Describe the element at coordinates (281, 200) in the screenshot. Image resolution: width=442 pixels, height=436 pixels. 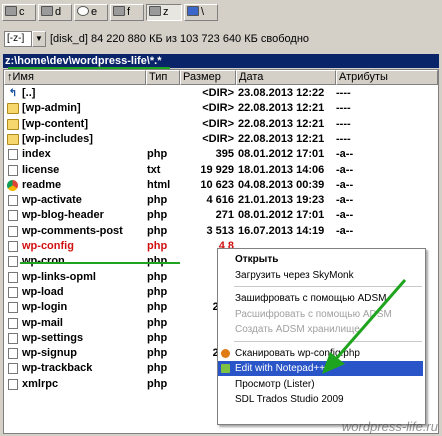
I see `file-date: 21.01.2013 19:23` at that location.